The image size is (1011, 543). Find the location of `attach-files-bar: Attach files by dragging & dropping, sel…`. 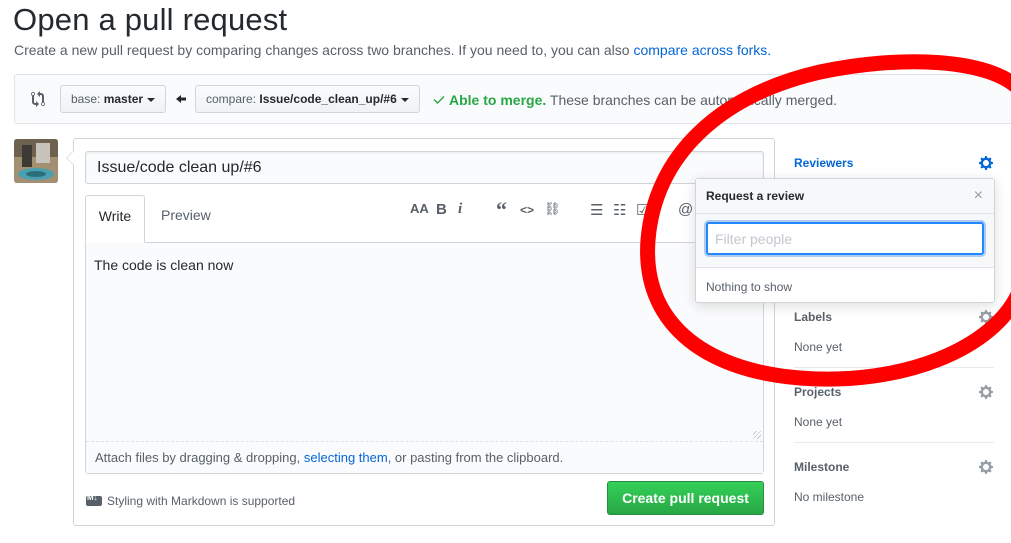

attach-files-bar: Attach files by dragging & dropping, sel… is located at coordinates (424, 457).